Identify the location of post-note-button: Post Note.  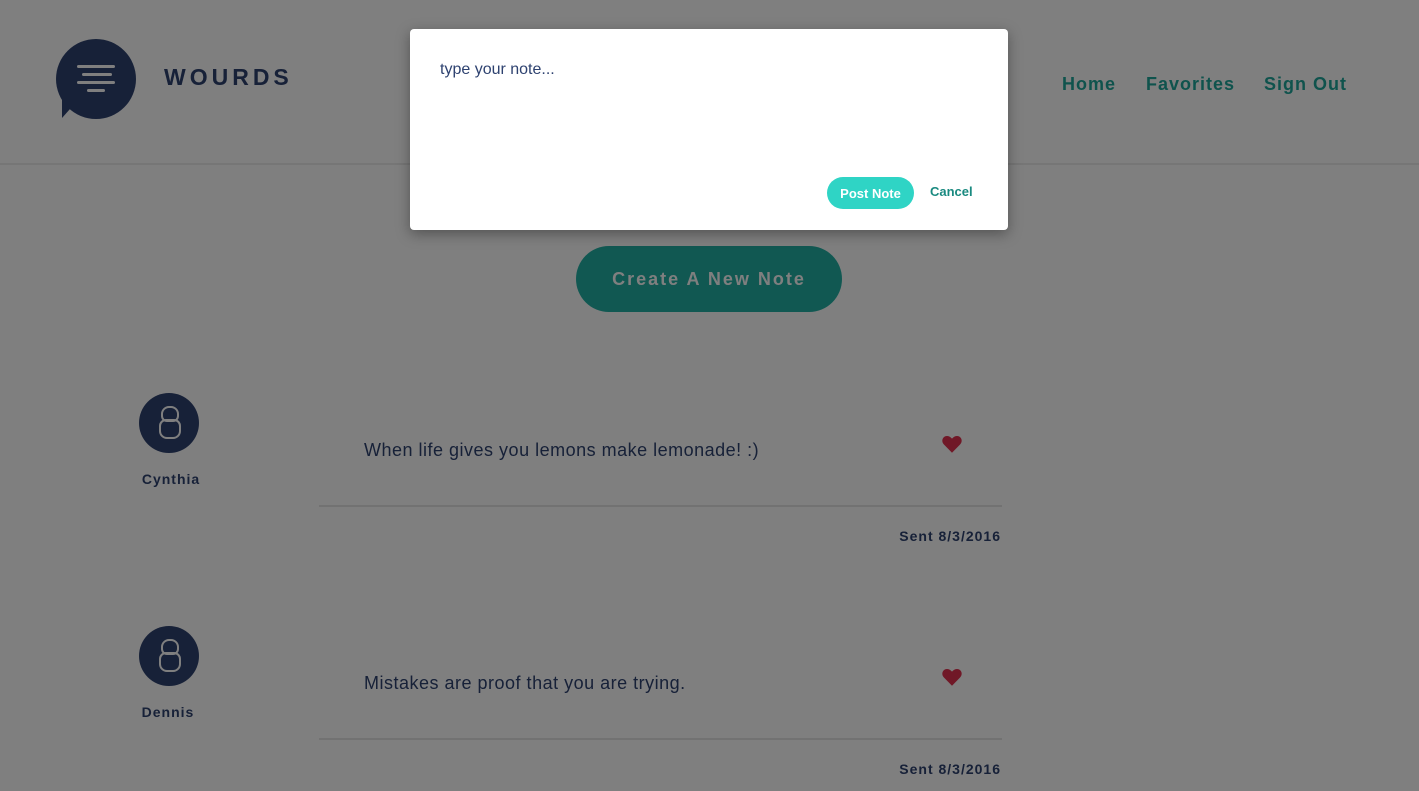
(870, 193).